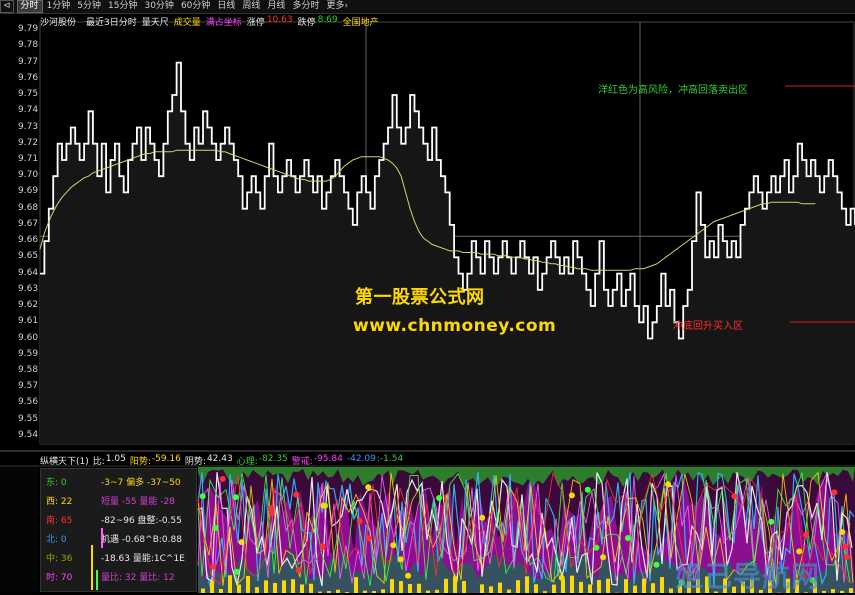 This screenshot has height=595, width=855. Describe the element at coordinates (305, 6) in the screenshot. I see `tab-multi-fenshi: 多分时` at that location.